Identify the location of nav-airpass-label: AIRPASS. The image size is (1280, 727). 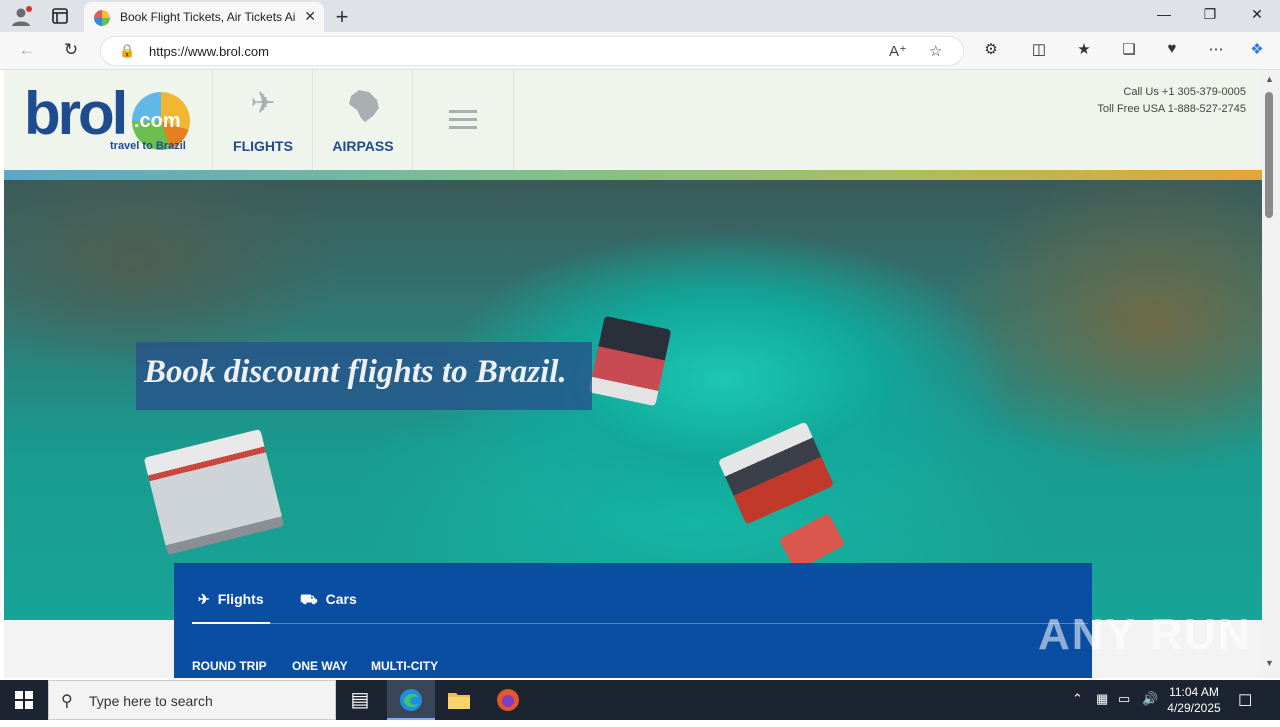
(363, 146).